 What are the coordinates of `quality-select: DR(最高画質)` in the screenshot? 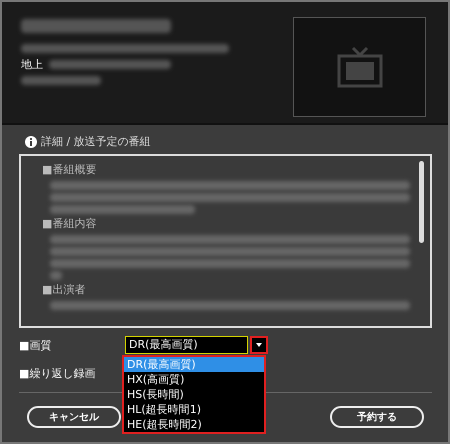 It's located at (186, 345).